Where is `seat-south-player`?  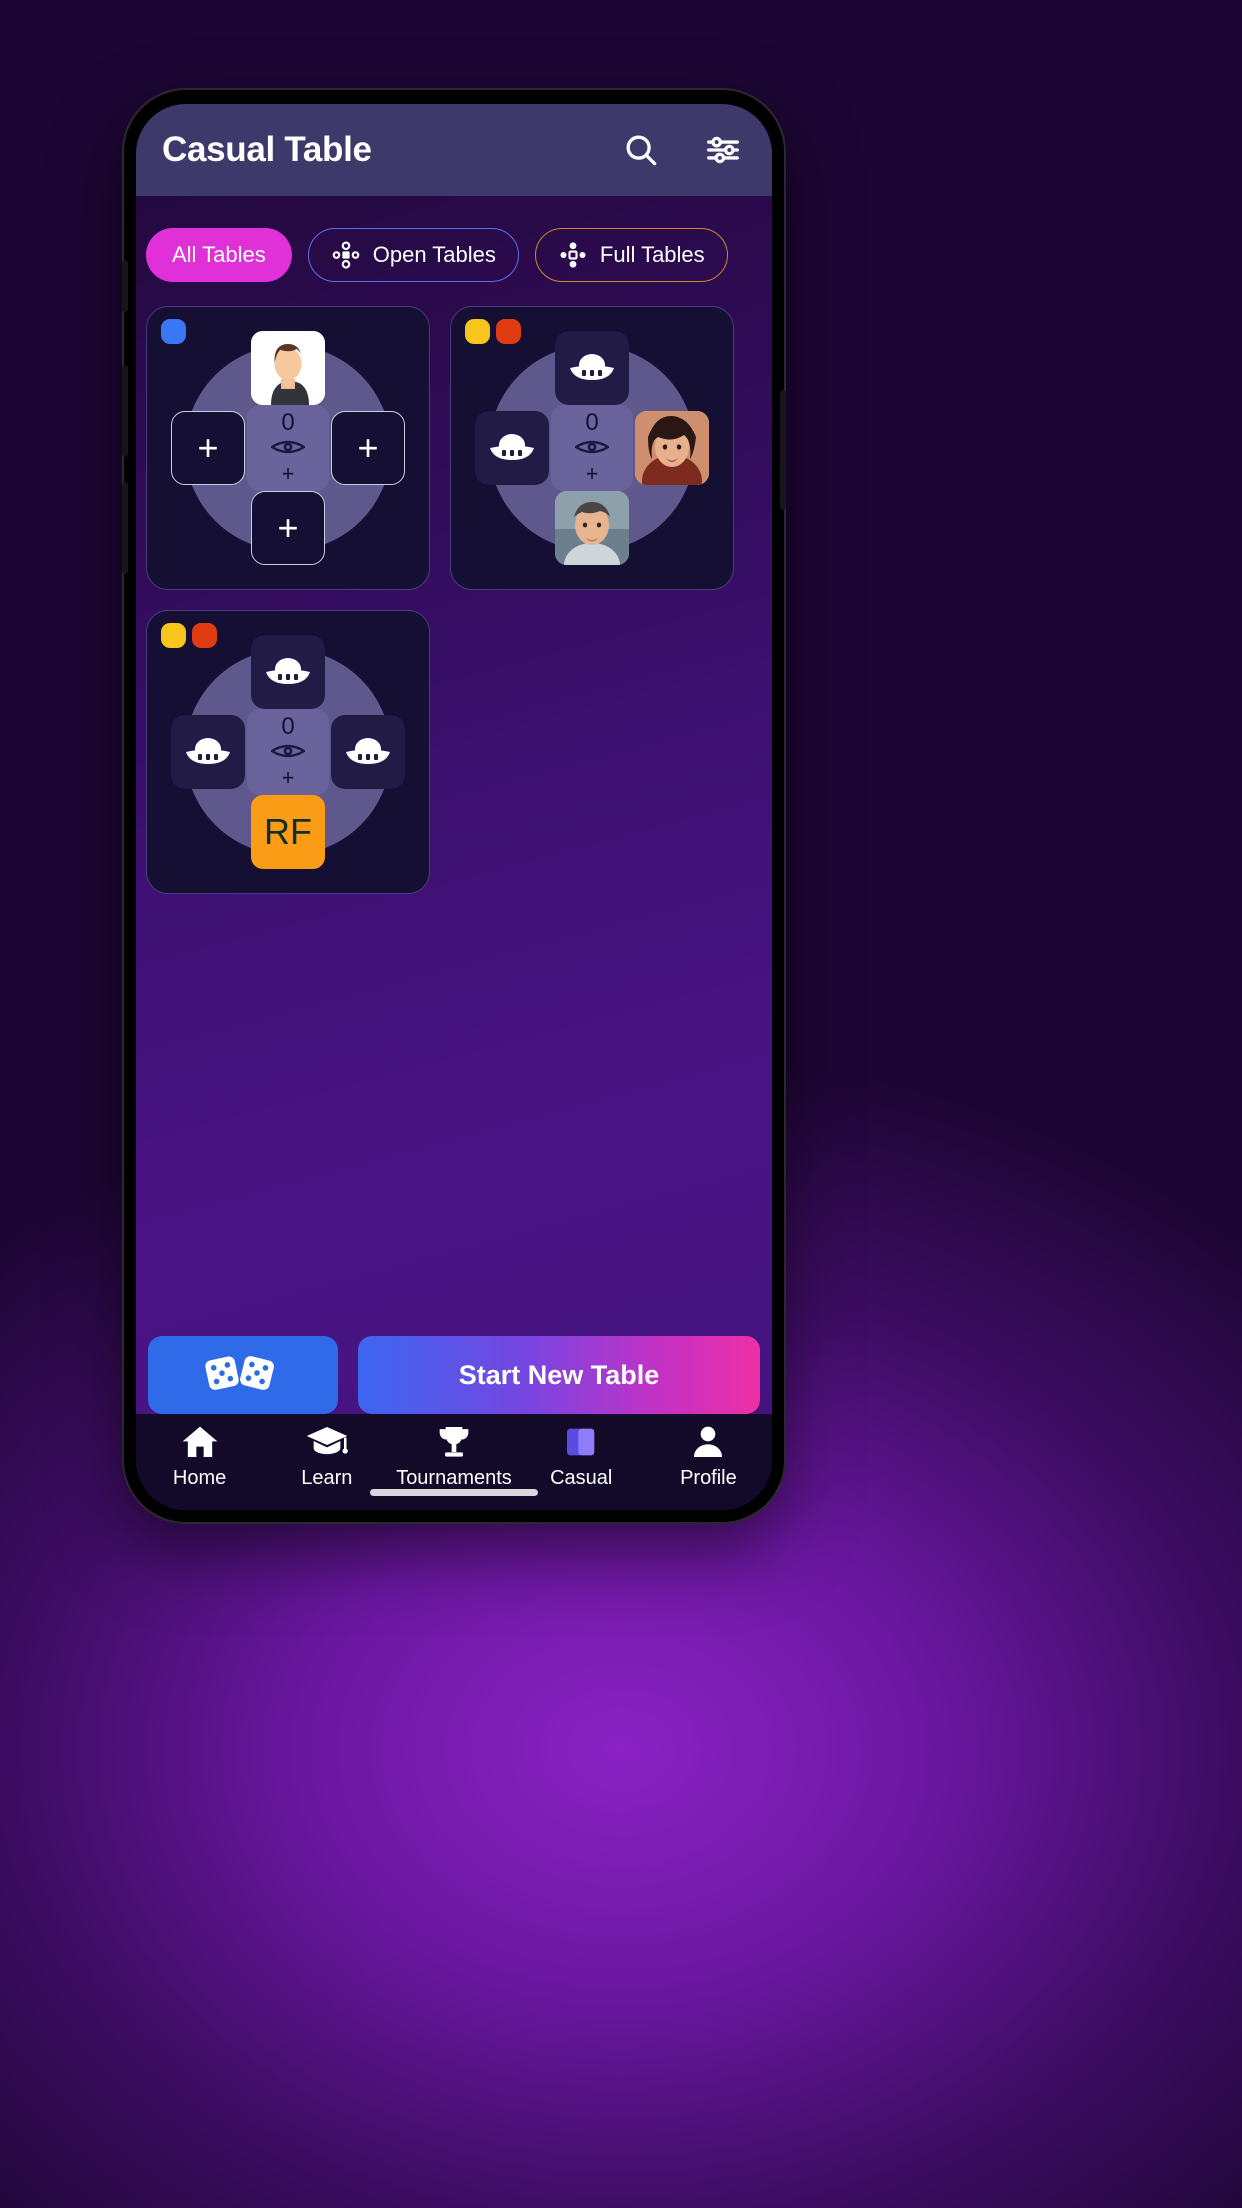 seat-south-player is located at coordinates (592, 528).